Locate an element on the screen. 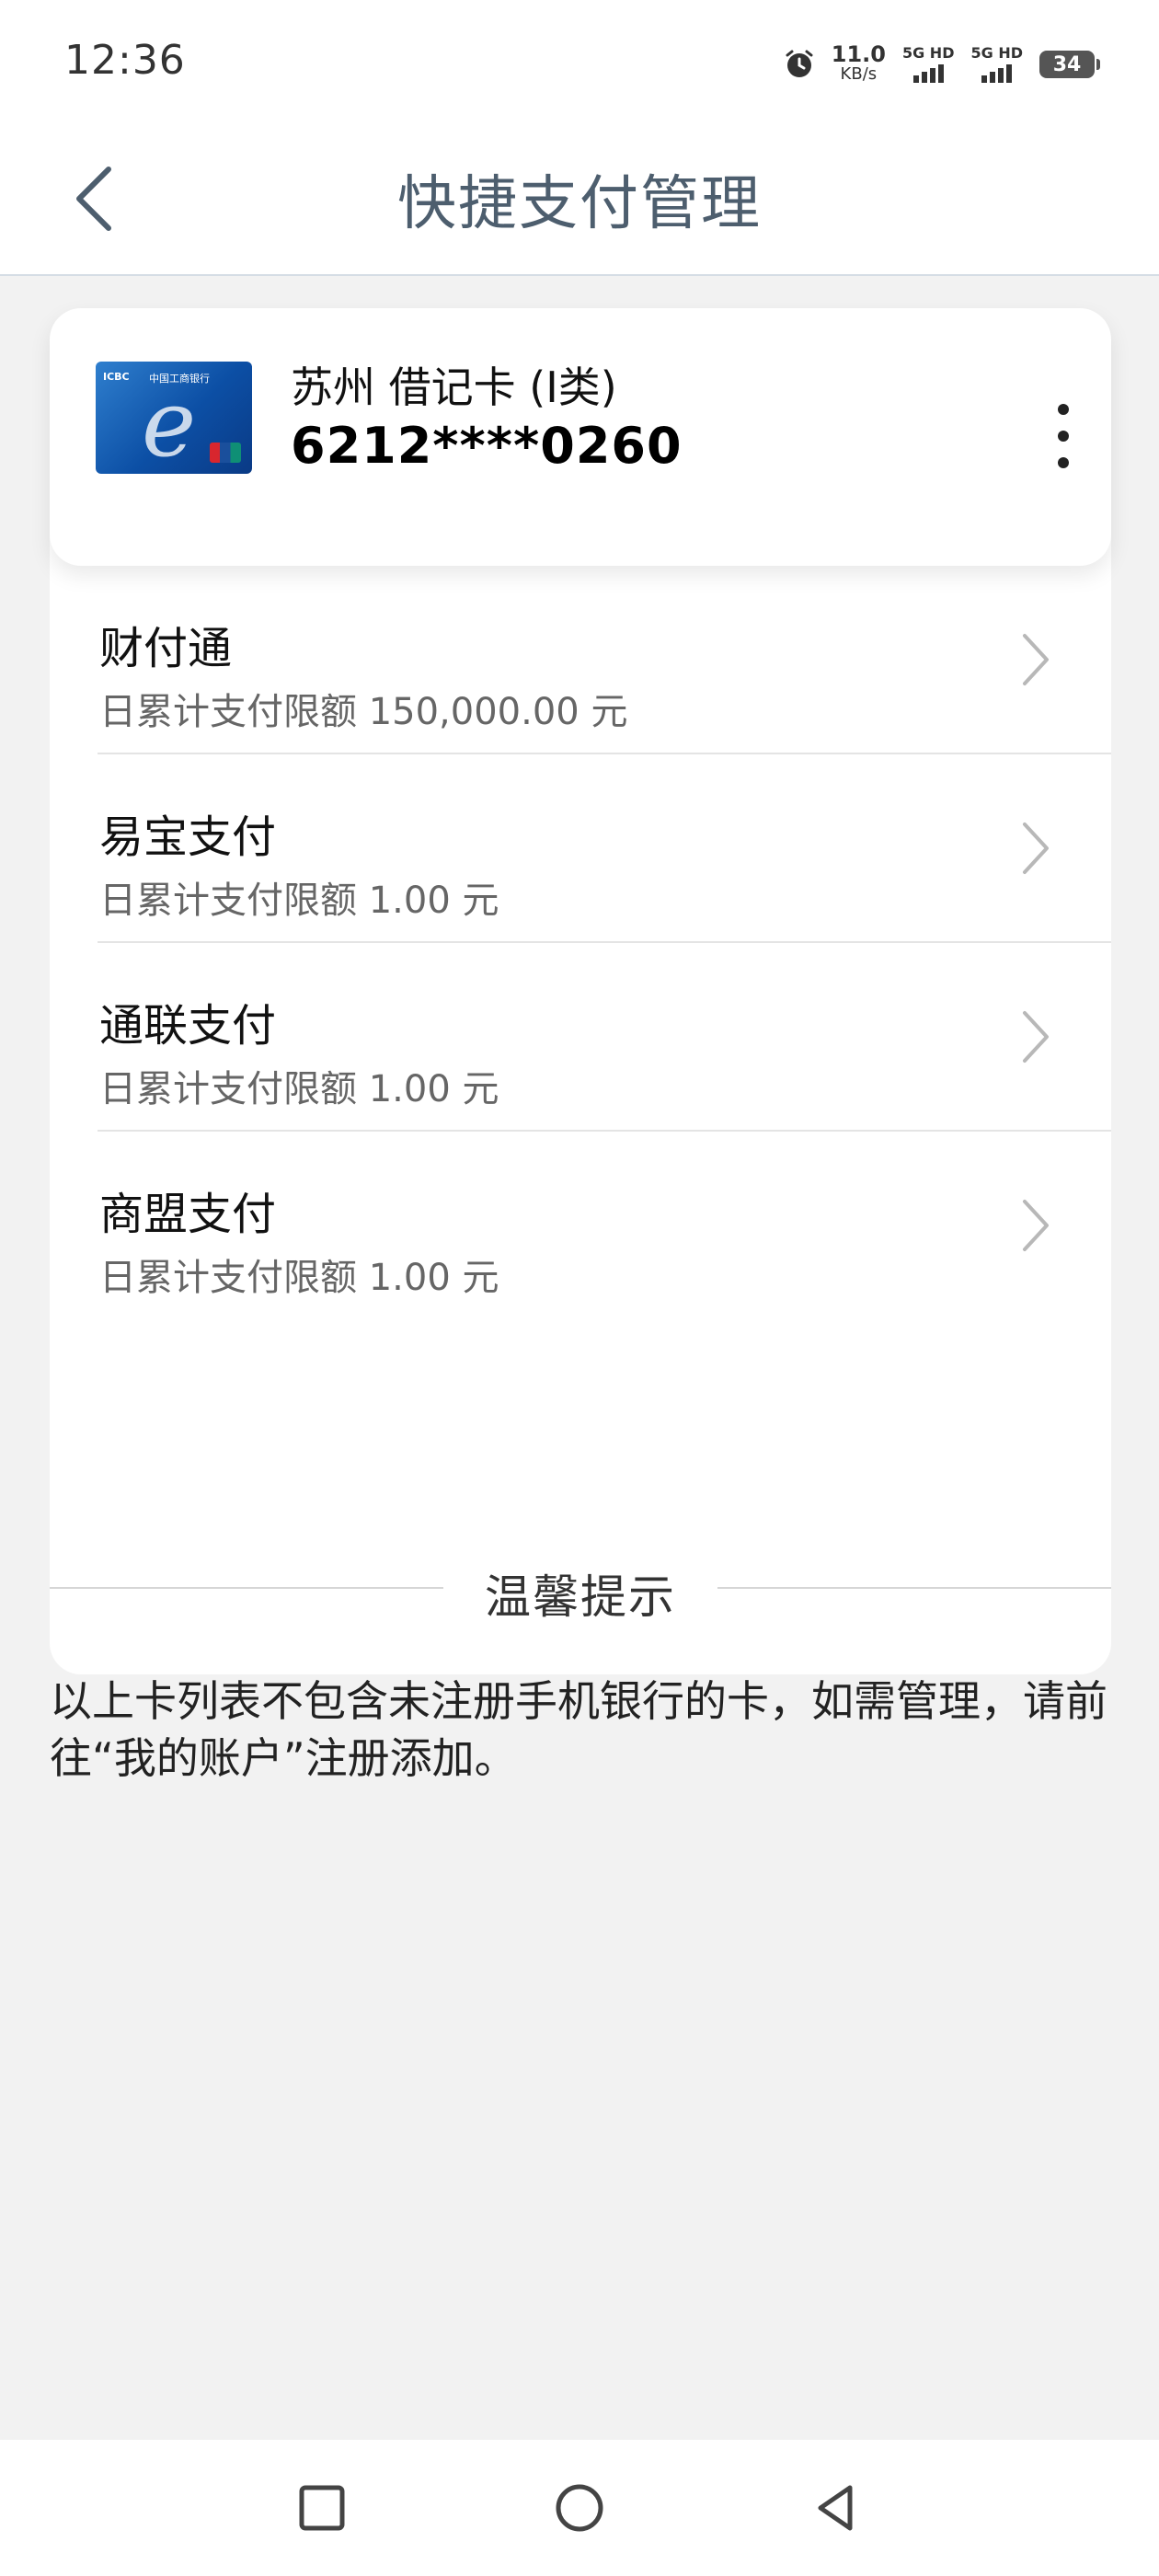 The width and height of the screenshot is (1159, 2576). card-logo-text: ICBC is located at coordinates (116, 377).